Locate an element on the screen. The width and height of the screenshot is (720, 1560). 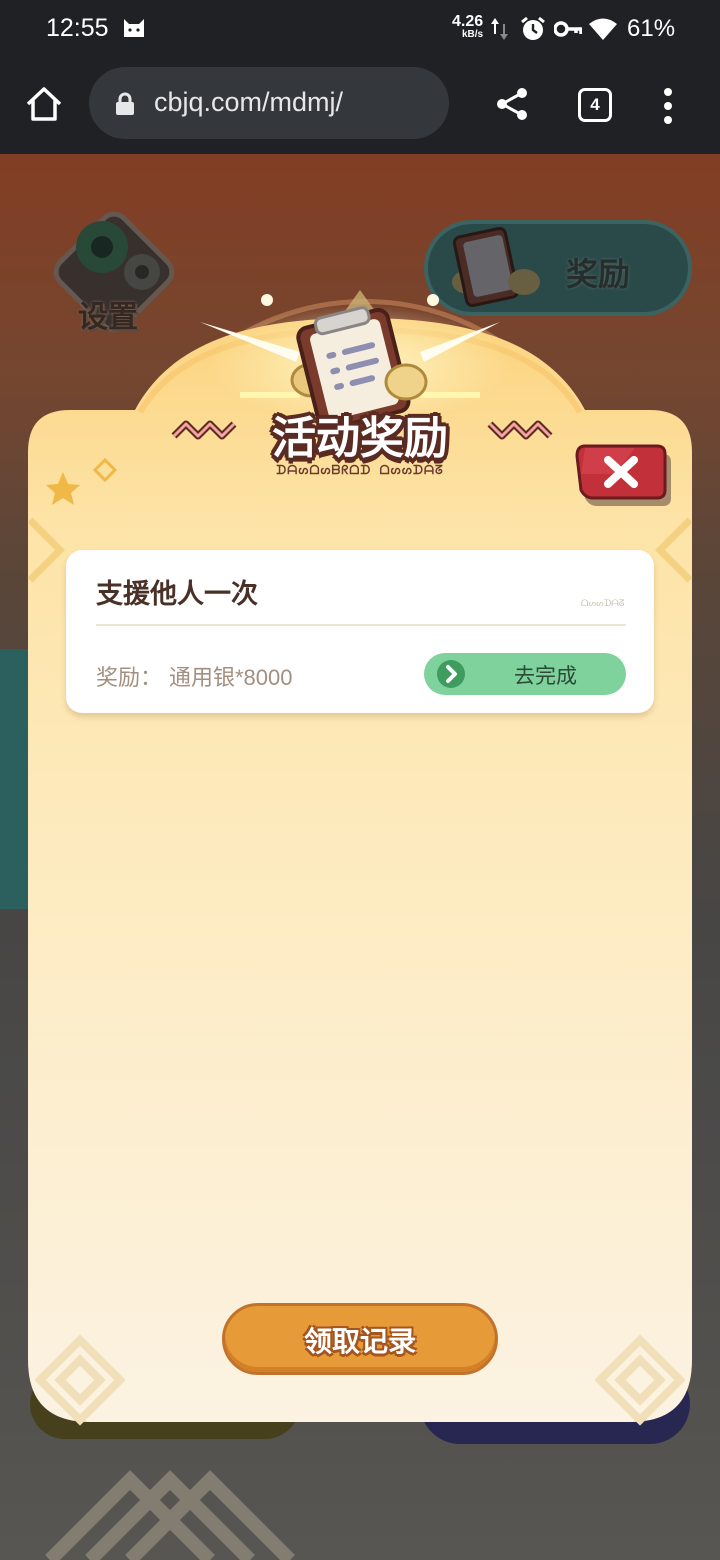
vpn-key-icon is located at coordinates (568, 29).